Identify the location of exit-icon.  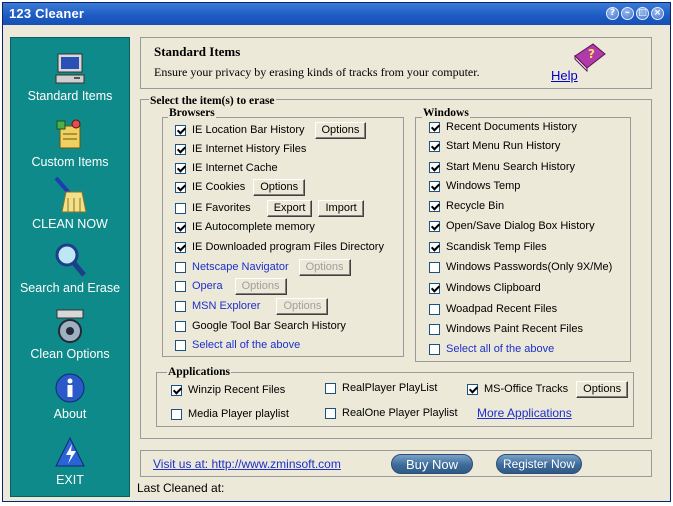
(70, 451).